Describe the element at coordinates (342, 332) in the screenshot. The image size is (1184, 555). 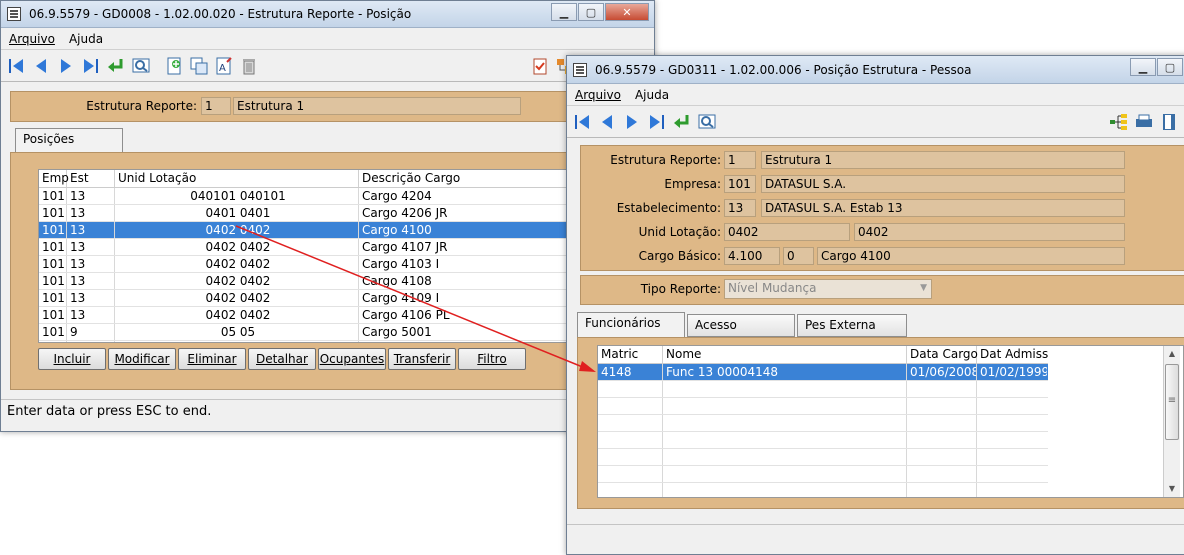
I see `table-row: 101 9 05 05 Cargo 5001` at that location.